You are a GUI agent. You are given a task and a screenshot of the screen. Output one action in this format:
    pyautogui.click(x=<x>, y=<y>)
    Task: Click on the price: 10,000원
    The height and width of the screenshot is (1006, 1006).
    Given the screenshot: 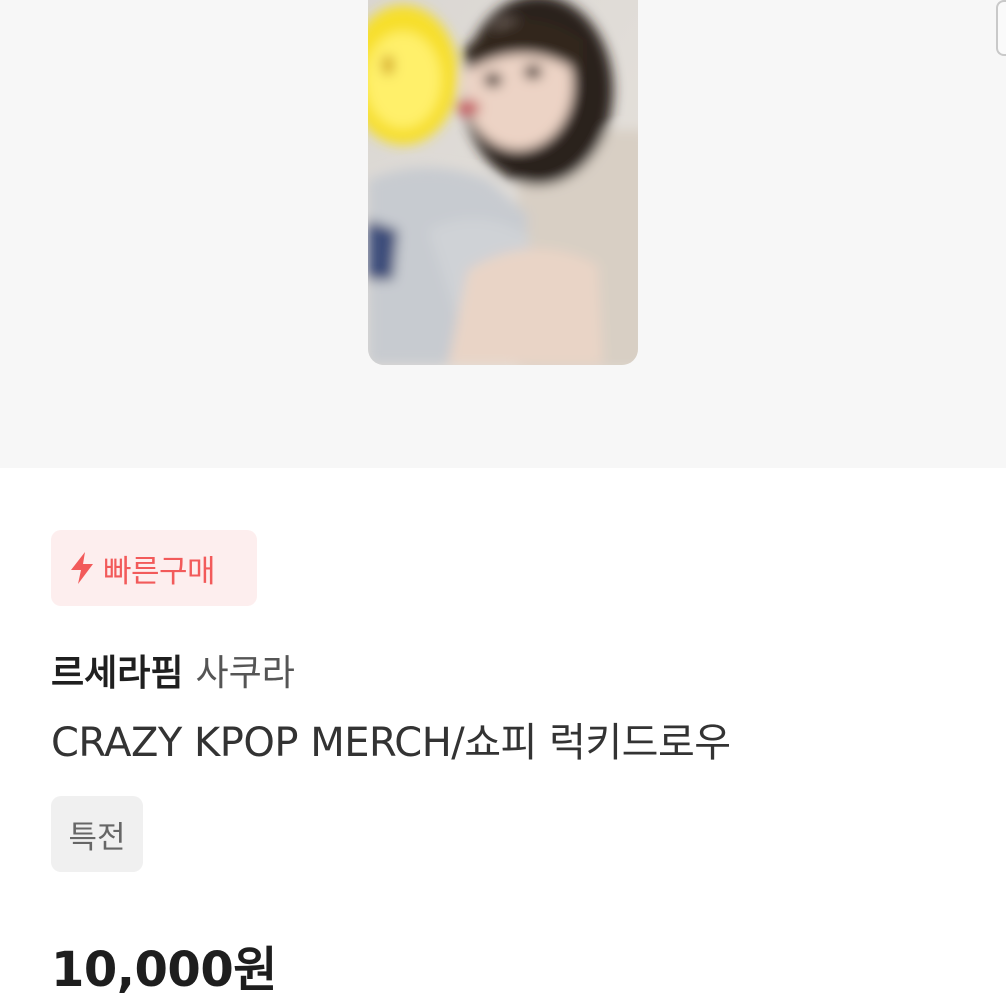 What is the action you would take?
    pyautogui.click(x=164, y=970)
    